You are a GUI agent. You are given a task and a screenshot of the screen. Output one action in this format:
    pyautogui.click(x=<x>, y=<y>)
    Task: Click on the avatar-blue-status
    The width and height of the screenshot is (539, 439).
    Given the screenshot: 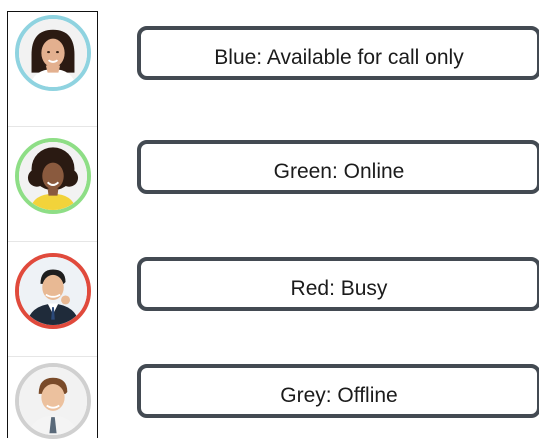 What is the action you would take?
    pyautogui.click(x=53, y=53)
    